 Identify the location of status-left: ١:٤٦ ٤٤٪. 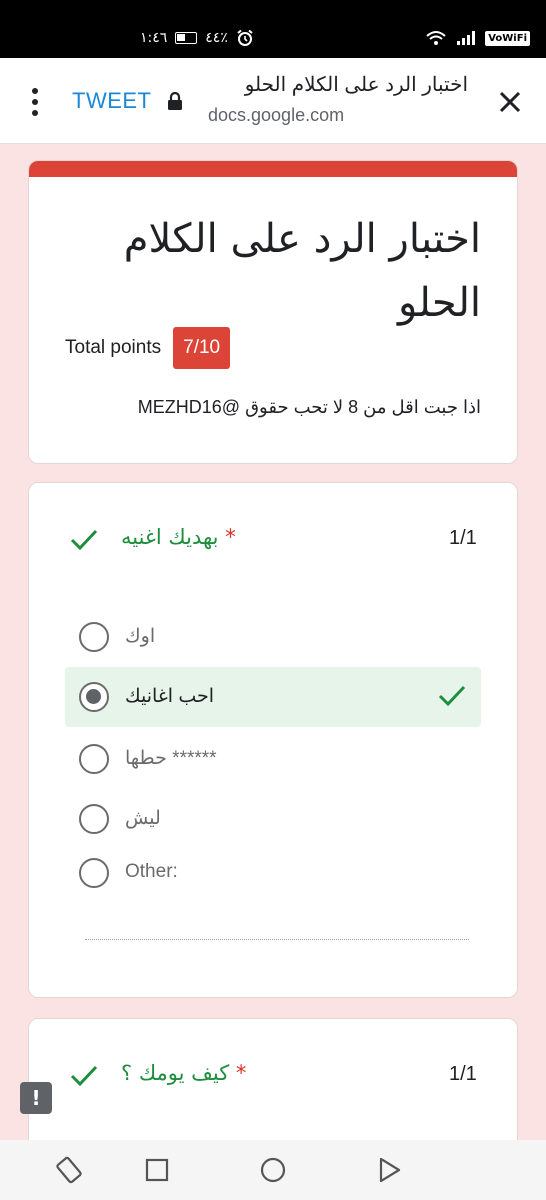
(197, 38).